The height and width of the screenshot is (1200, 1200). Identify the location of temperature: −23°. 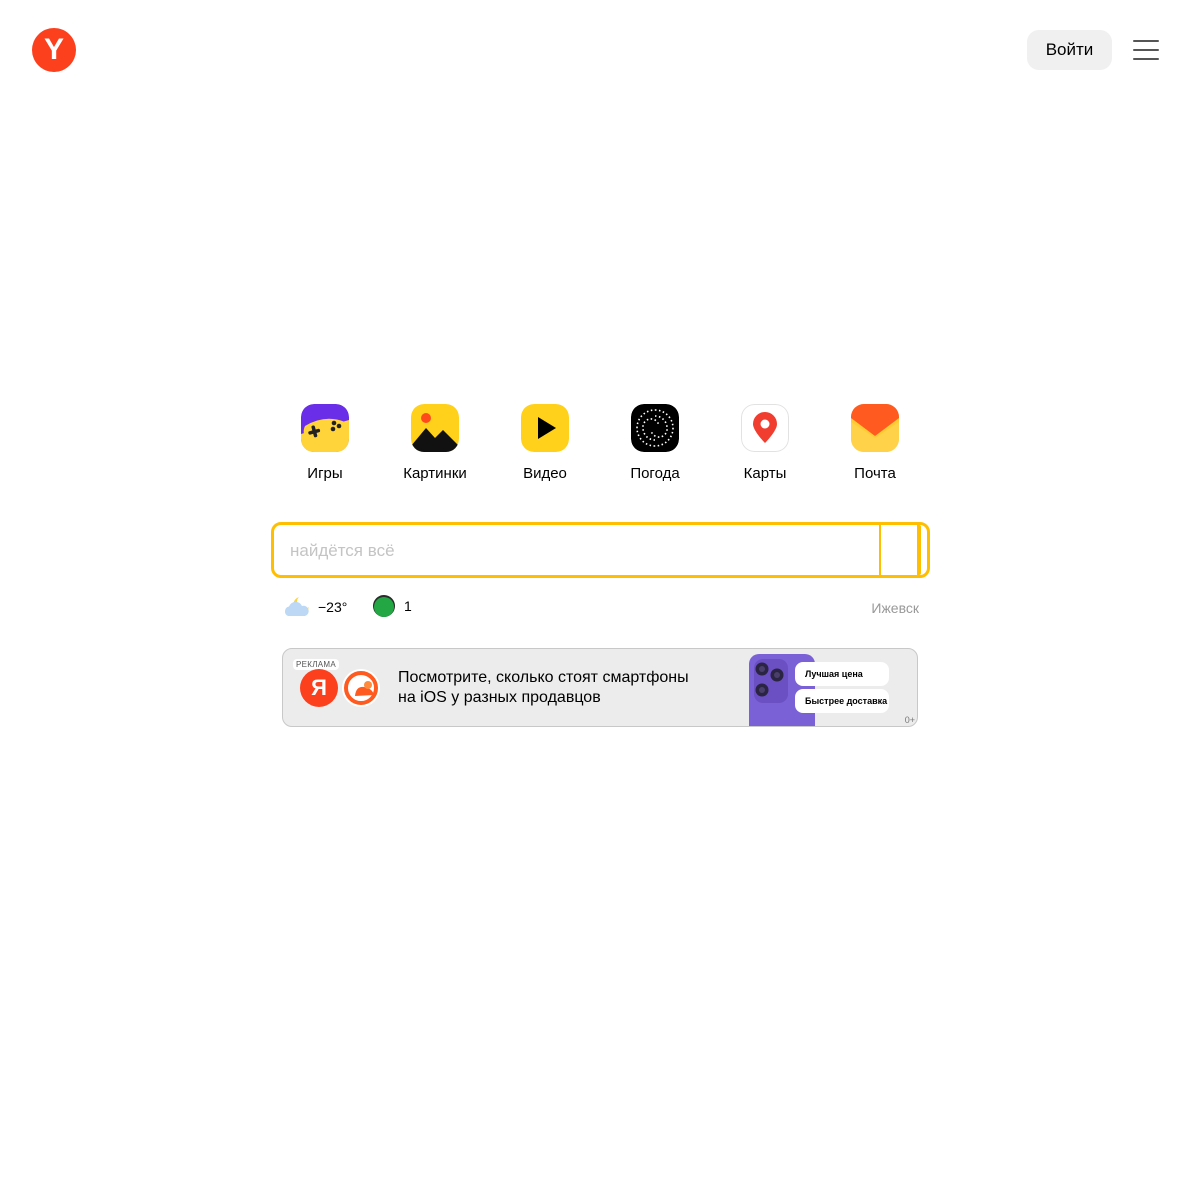
(333, 607).